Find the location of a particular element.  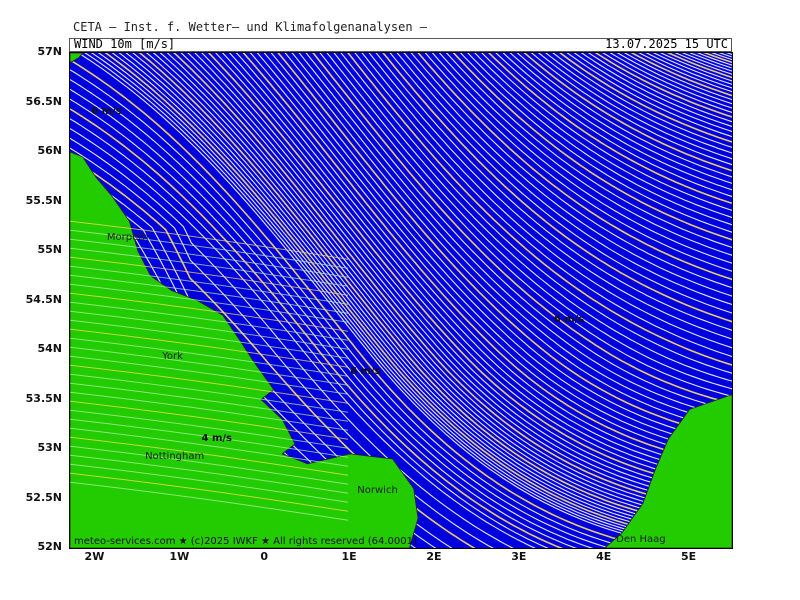

latitude-tick-label: 56N is located at coordinates (49, 150).